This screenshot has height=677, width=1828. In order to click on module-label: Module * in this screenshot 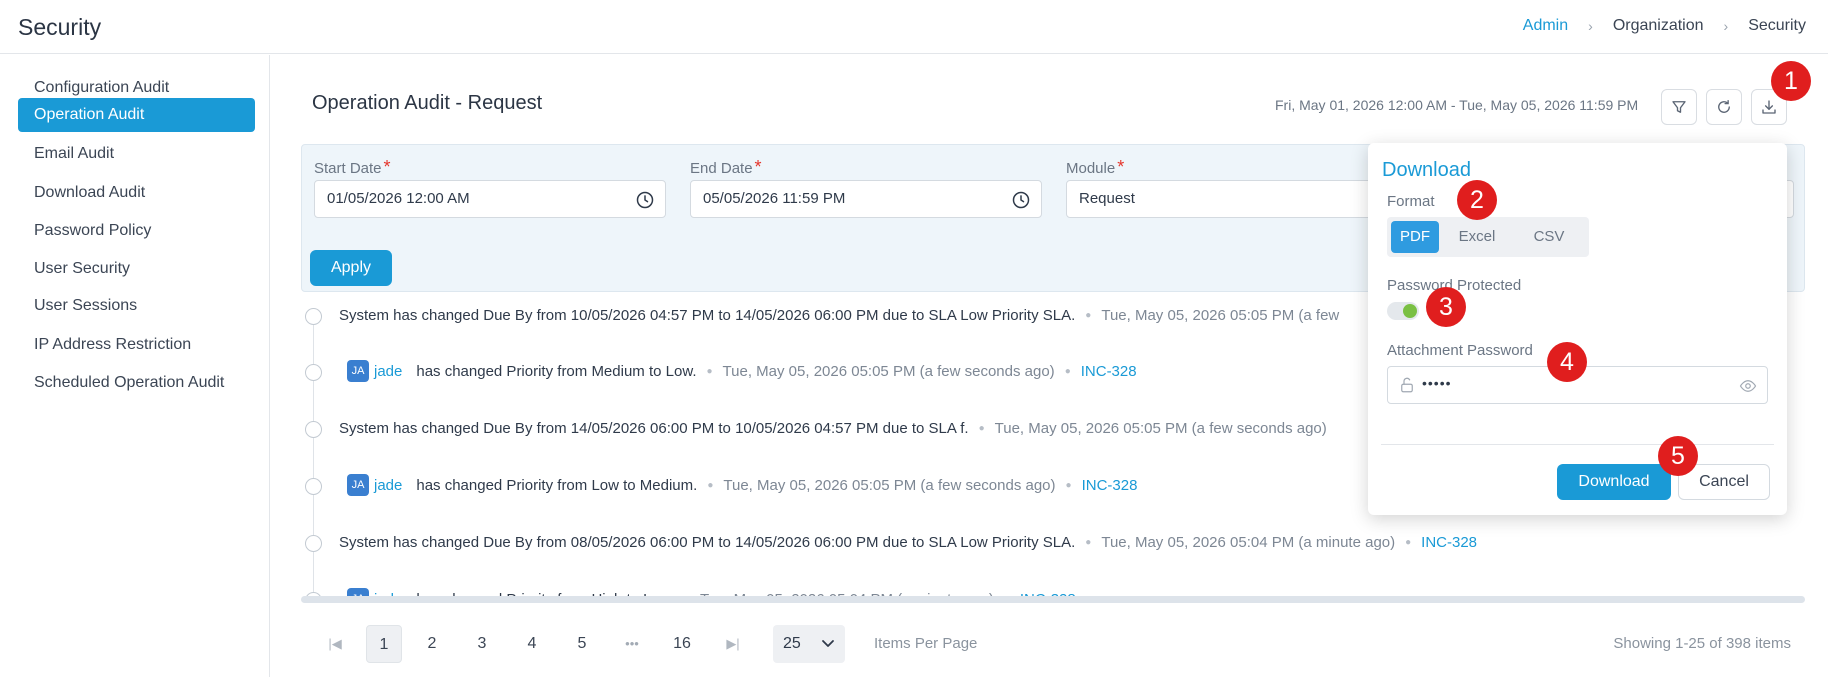, I will do `click(1095, 167)`.